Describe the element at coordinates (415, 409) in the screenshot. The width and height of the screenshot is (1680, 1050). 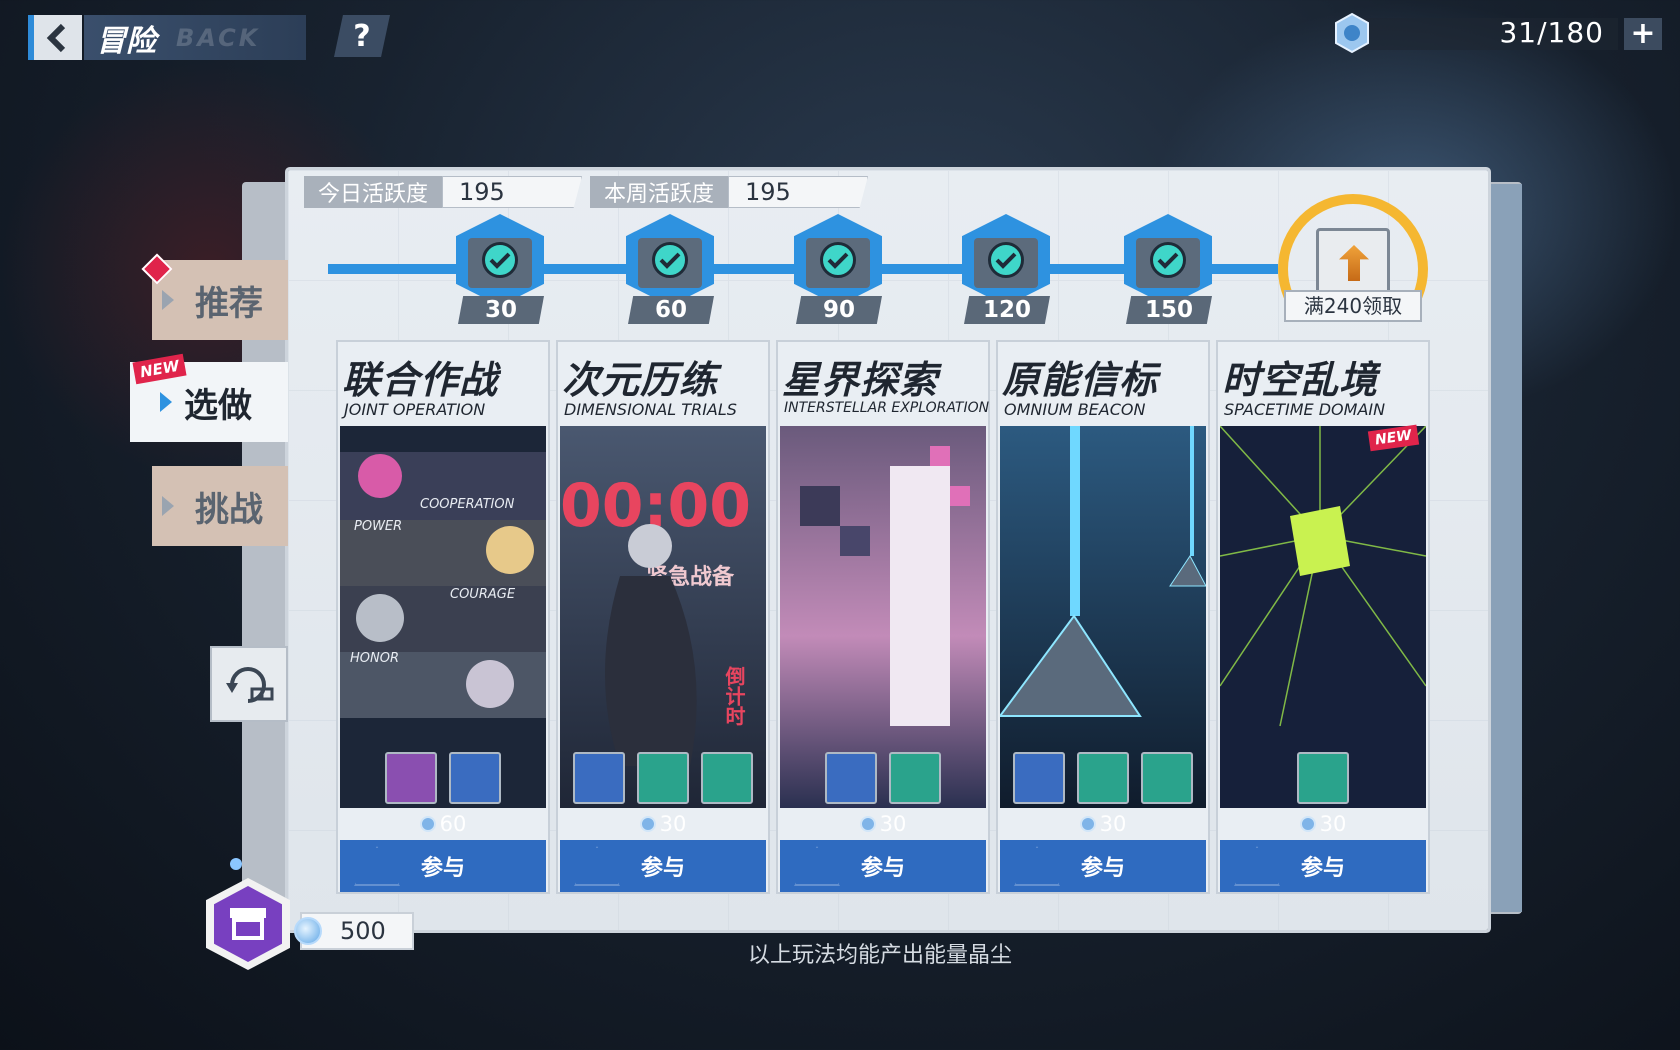
I see `card-subtitle: JOINT OPERATION` at that location.